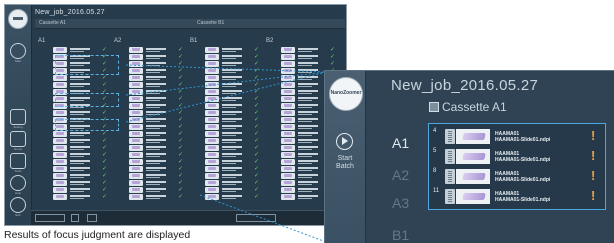  I want to click on start-label-line2: Batch, so click(345, 166).